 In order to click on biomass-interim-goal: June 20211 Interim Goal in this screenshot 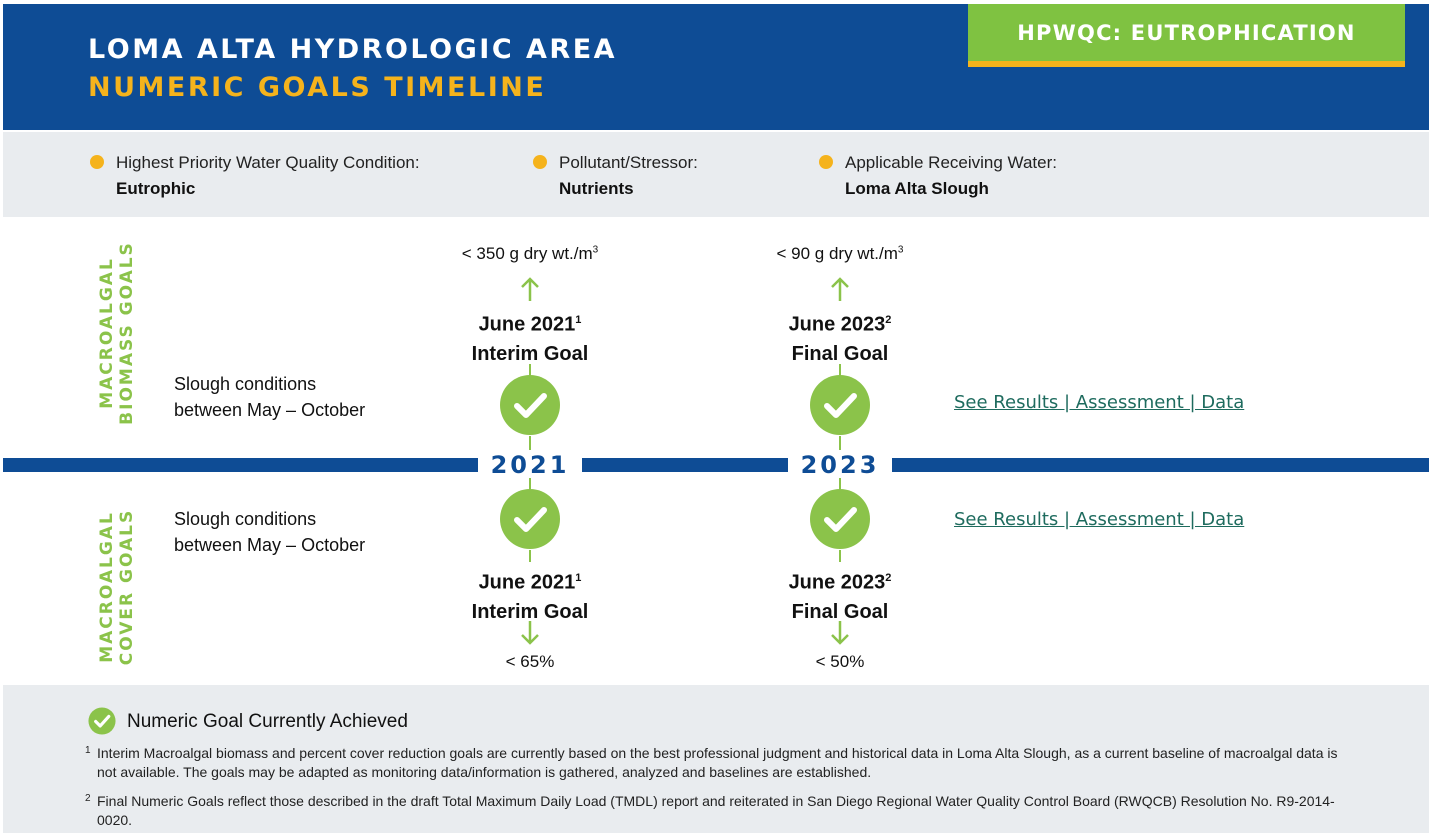, I will do `click(530, 337)`.